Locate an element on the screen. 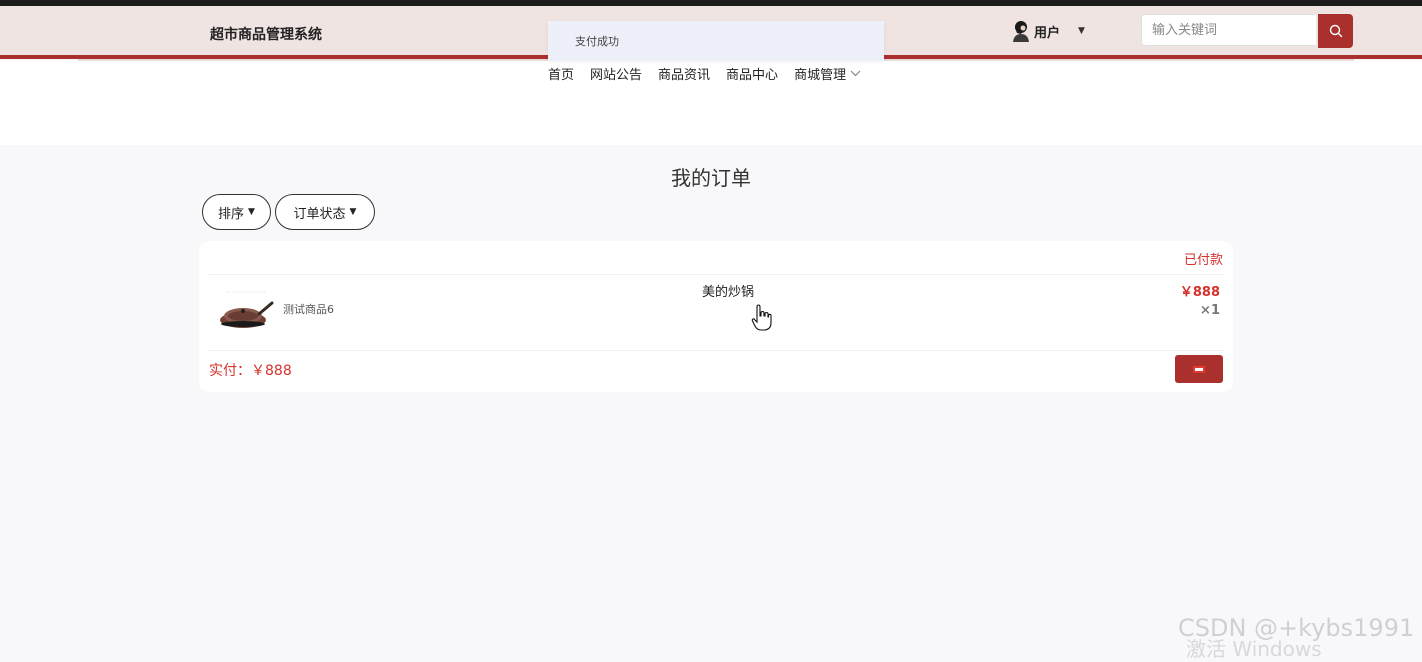  product-price: ￥888 is located at coordinates (1199, 292).